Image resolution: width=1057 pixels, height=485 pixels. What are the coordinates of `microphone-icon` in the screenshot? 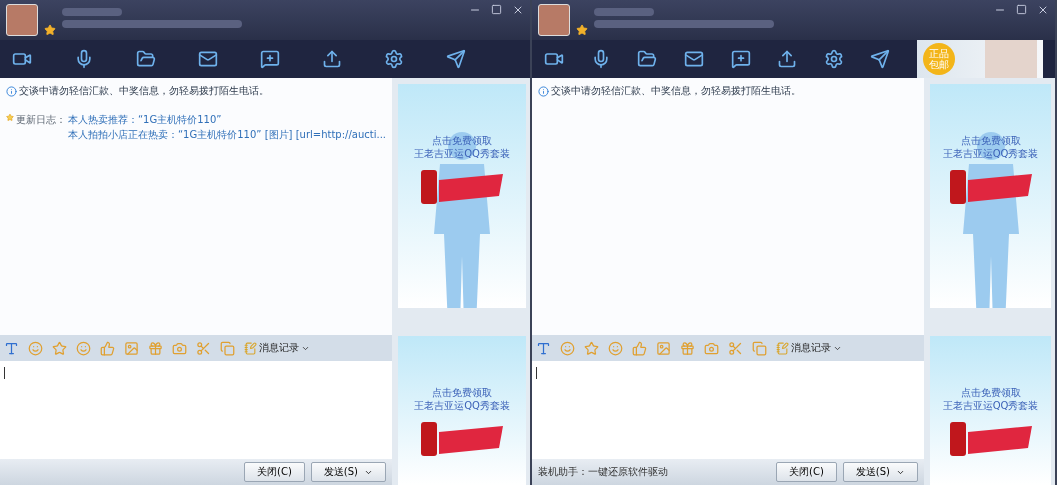 It's located at (84, 59).